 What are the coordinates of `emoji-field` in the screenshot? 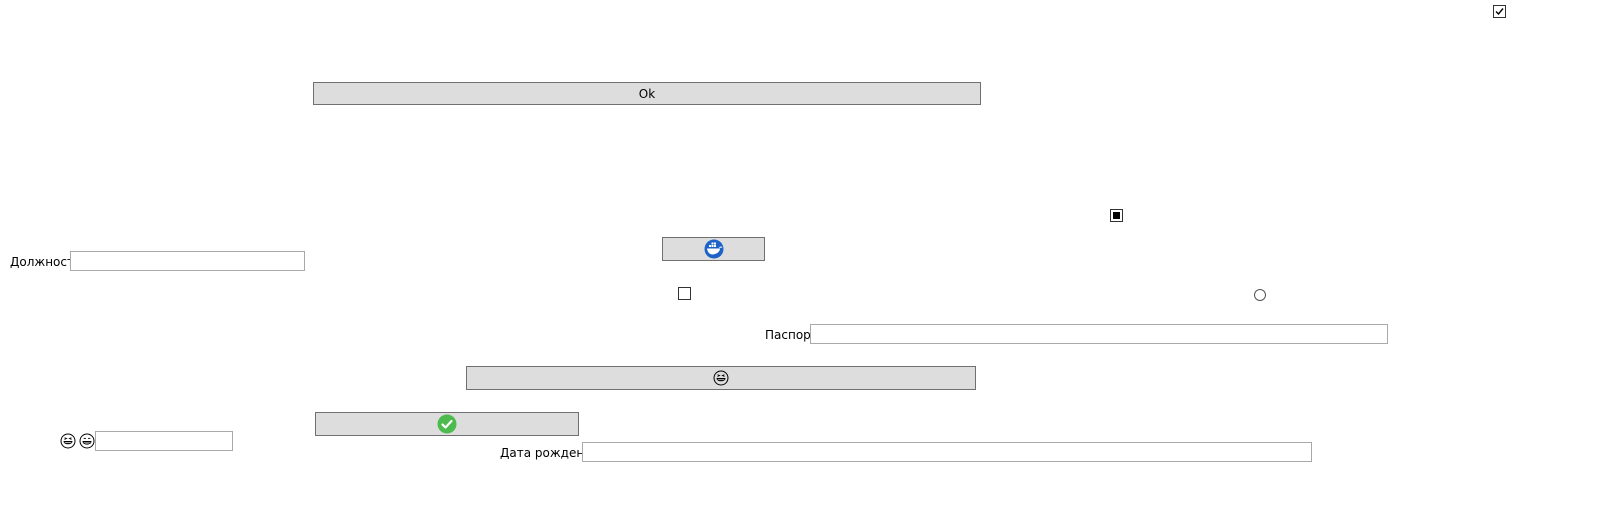 It's located at (164, 441).